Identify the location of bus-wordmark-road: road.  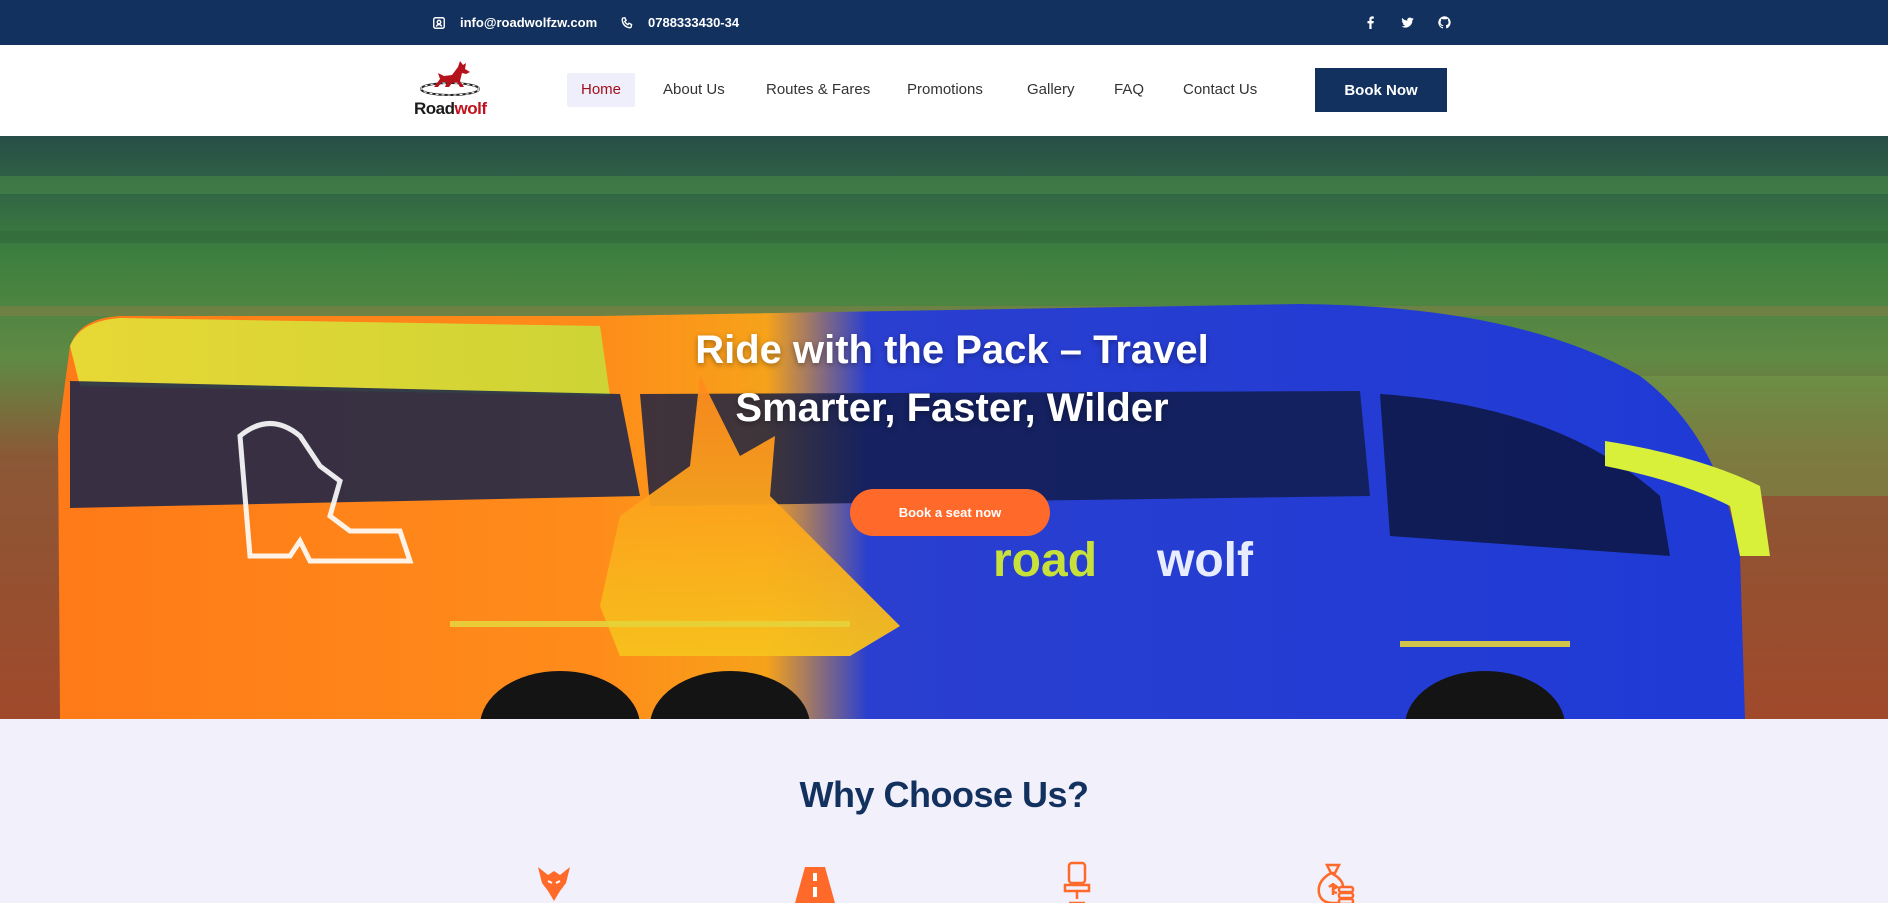
(1045, 560).